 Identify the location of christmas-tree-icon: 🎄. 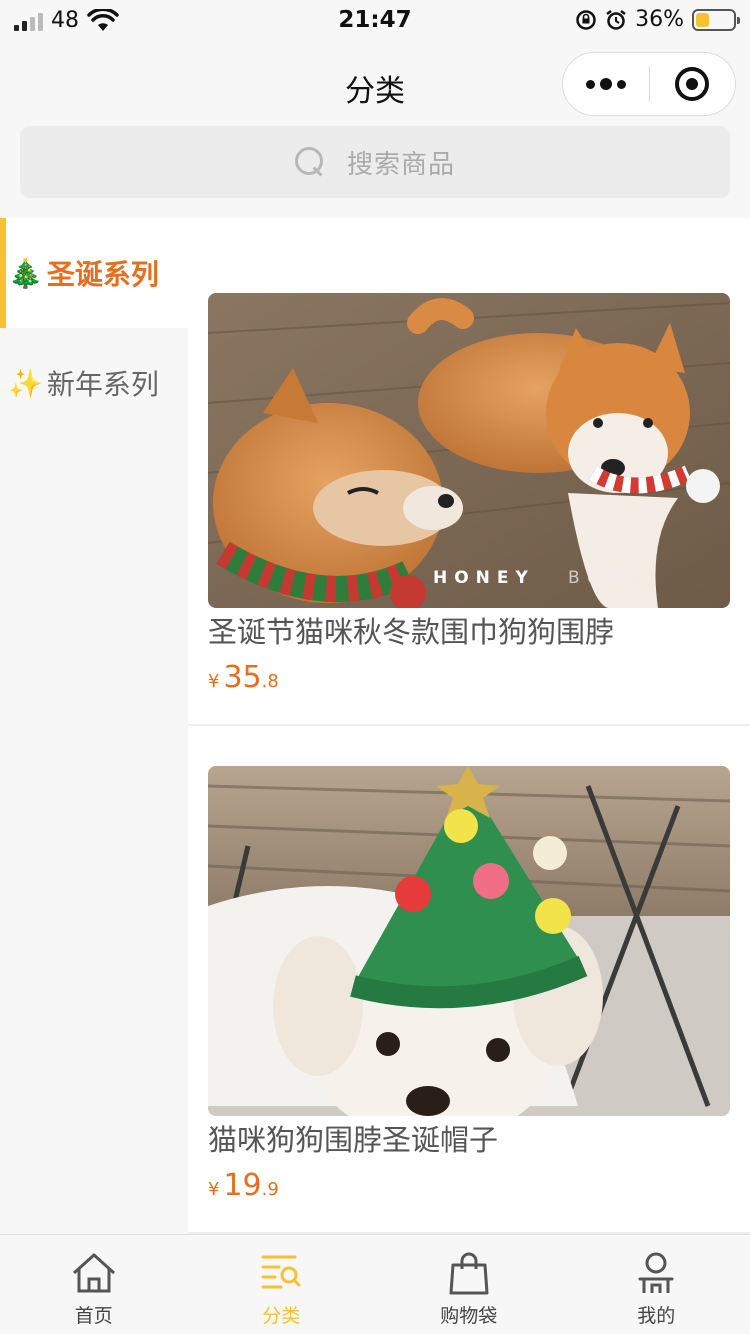
(25, 273).